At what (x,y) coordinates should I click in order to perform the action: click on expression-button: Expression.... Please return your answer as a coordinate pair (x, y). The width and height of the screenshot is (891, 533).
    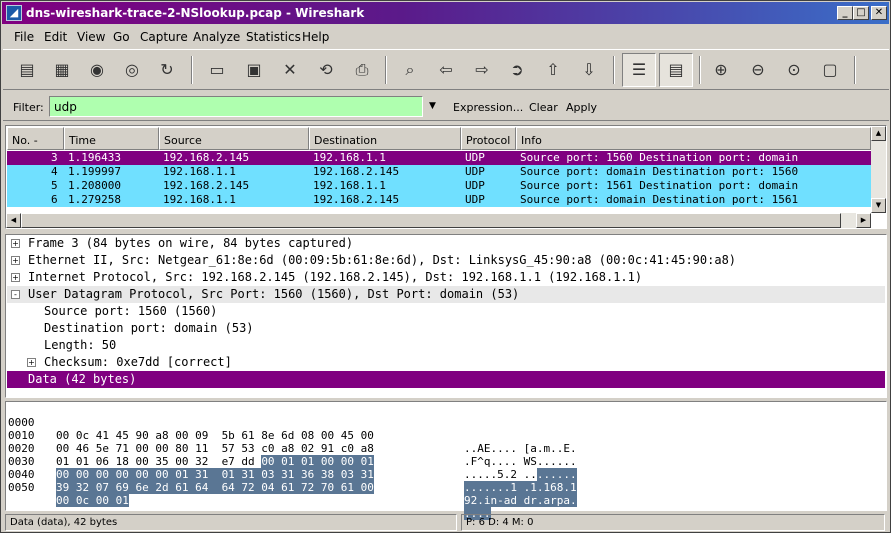
    Looking at the image, I should click on (488, 107).